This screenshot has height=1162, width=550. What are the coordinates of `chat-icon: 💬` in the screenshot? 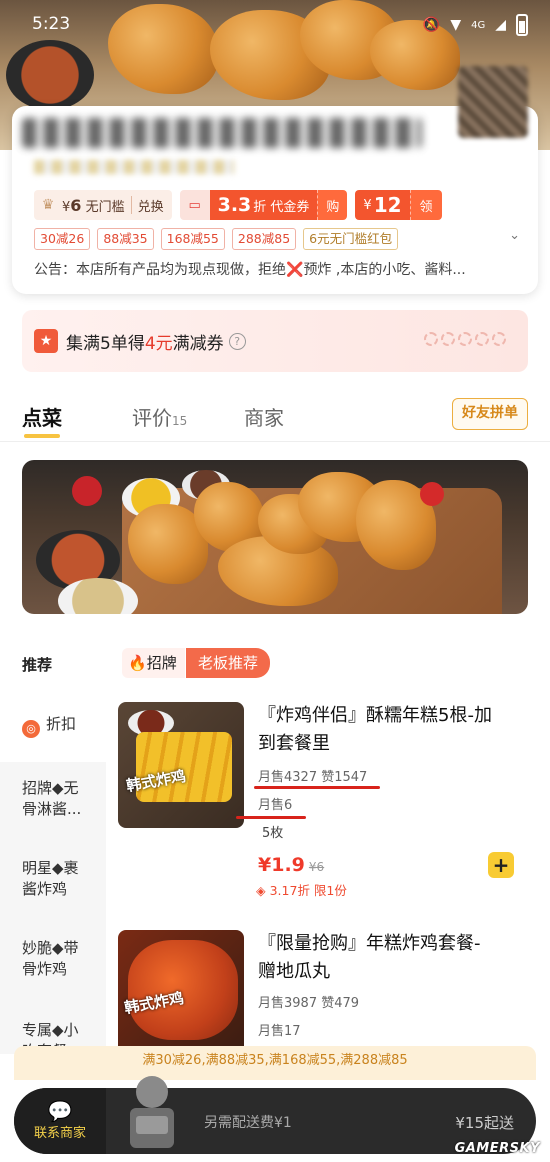 It's located at (60, 1111).